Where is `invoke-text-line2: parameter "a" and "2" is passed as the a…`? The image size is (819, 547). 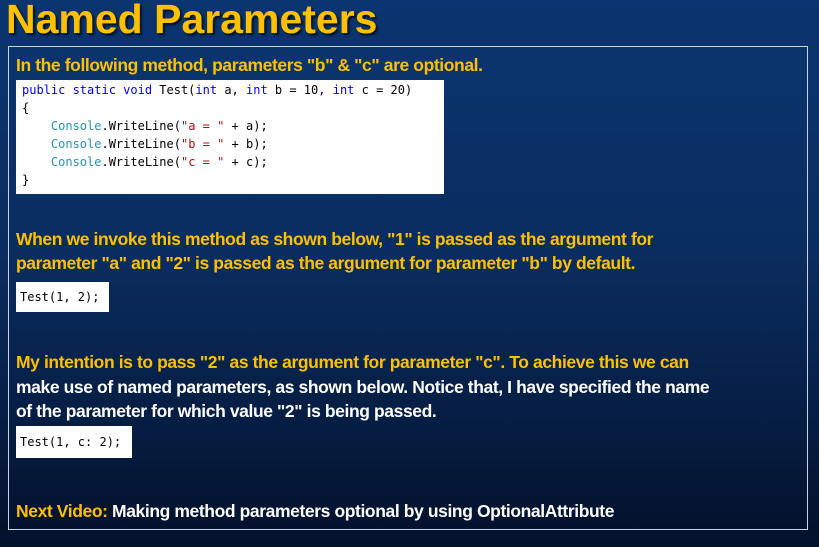 invoke-text-line2: parameter "a" and "2" is passed as the a… is located at coordinates (326, 263).